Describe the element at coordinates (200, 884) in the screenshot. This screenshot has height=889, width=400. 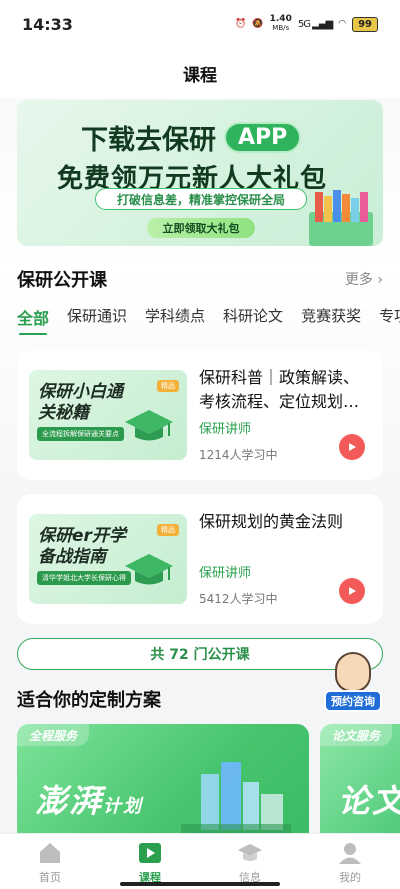
I see `home-indicator` at that location.